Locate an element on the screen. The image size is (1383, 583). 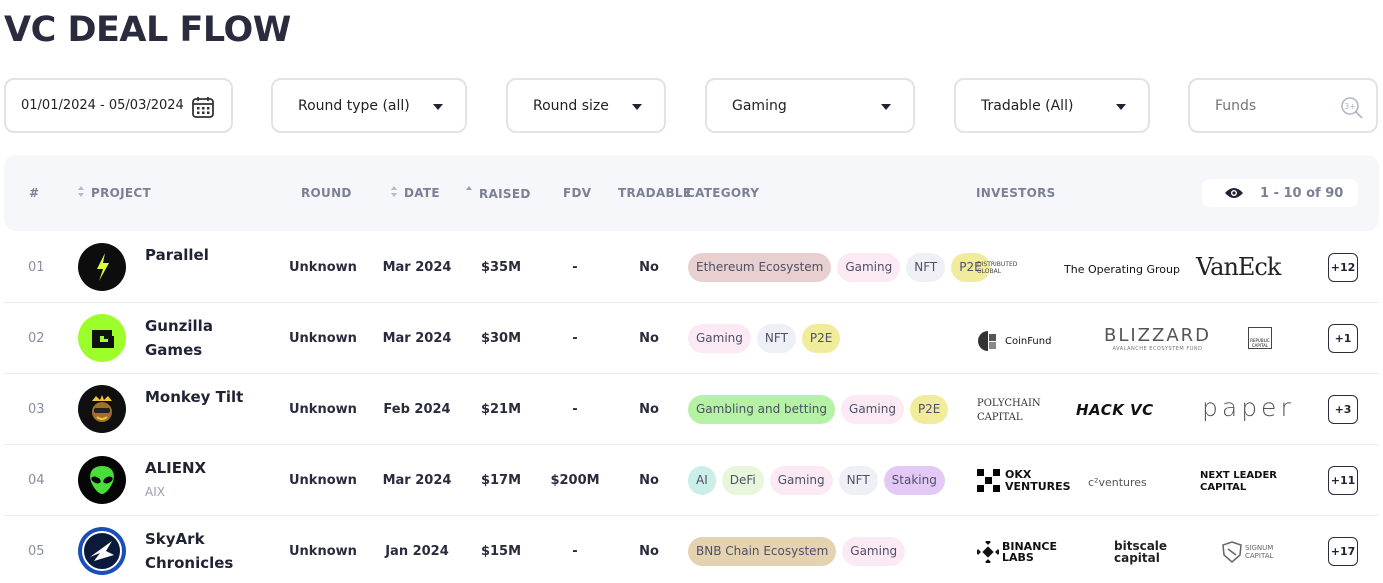
investor-logo: REPUBLIC CAPITAL is located at coordinates (1260, 338).